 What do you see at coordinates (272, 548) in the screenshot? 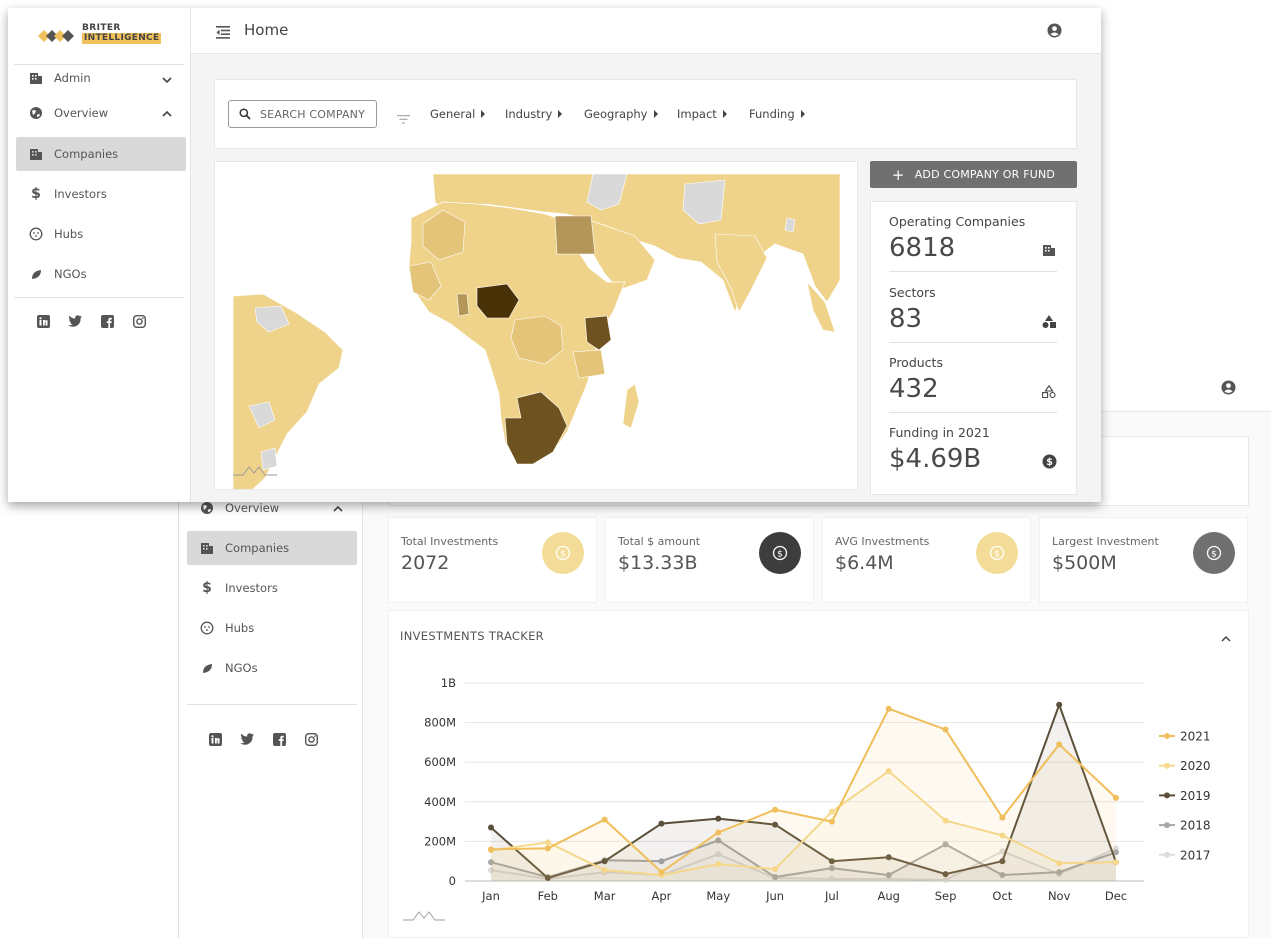
I see `back-sidebar-item-companies: Companies` at bounding box center [272, 548].